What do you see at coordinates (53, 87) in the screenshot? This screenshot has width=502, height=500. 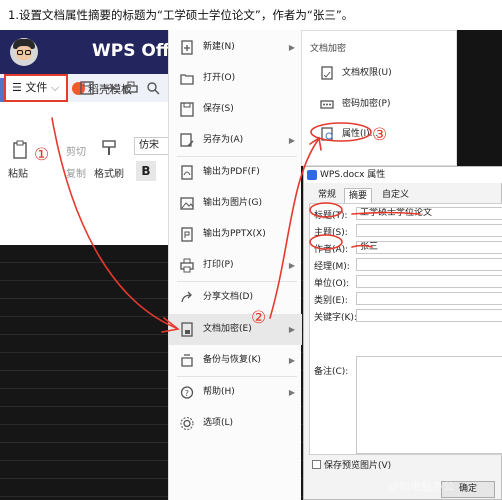 I see `chevron-down-icon: ⌵` at bounding box center [53, 87].